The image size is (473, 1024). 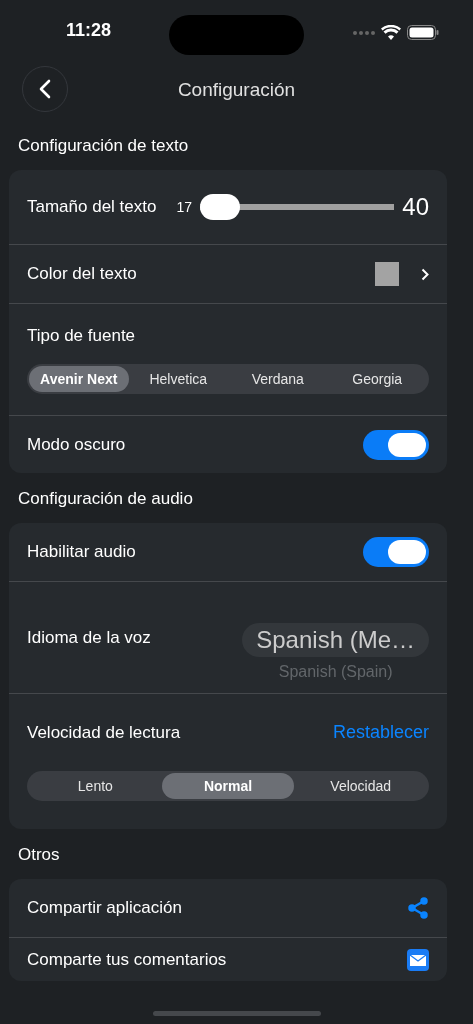 I want to click on setting-label: Modo oscuro, so click(x=76, y=444).